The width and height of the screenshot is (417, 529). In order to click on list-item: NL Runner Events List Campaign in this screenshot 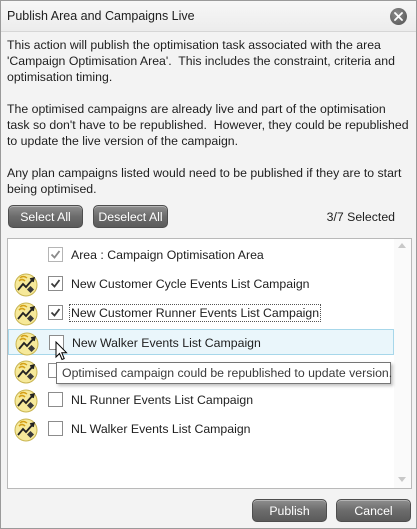, I will do `click(201, 400)`.